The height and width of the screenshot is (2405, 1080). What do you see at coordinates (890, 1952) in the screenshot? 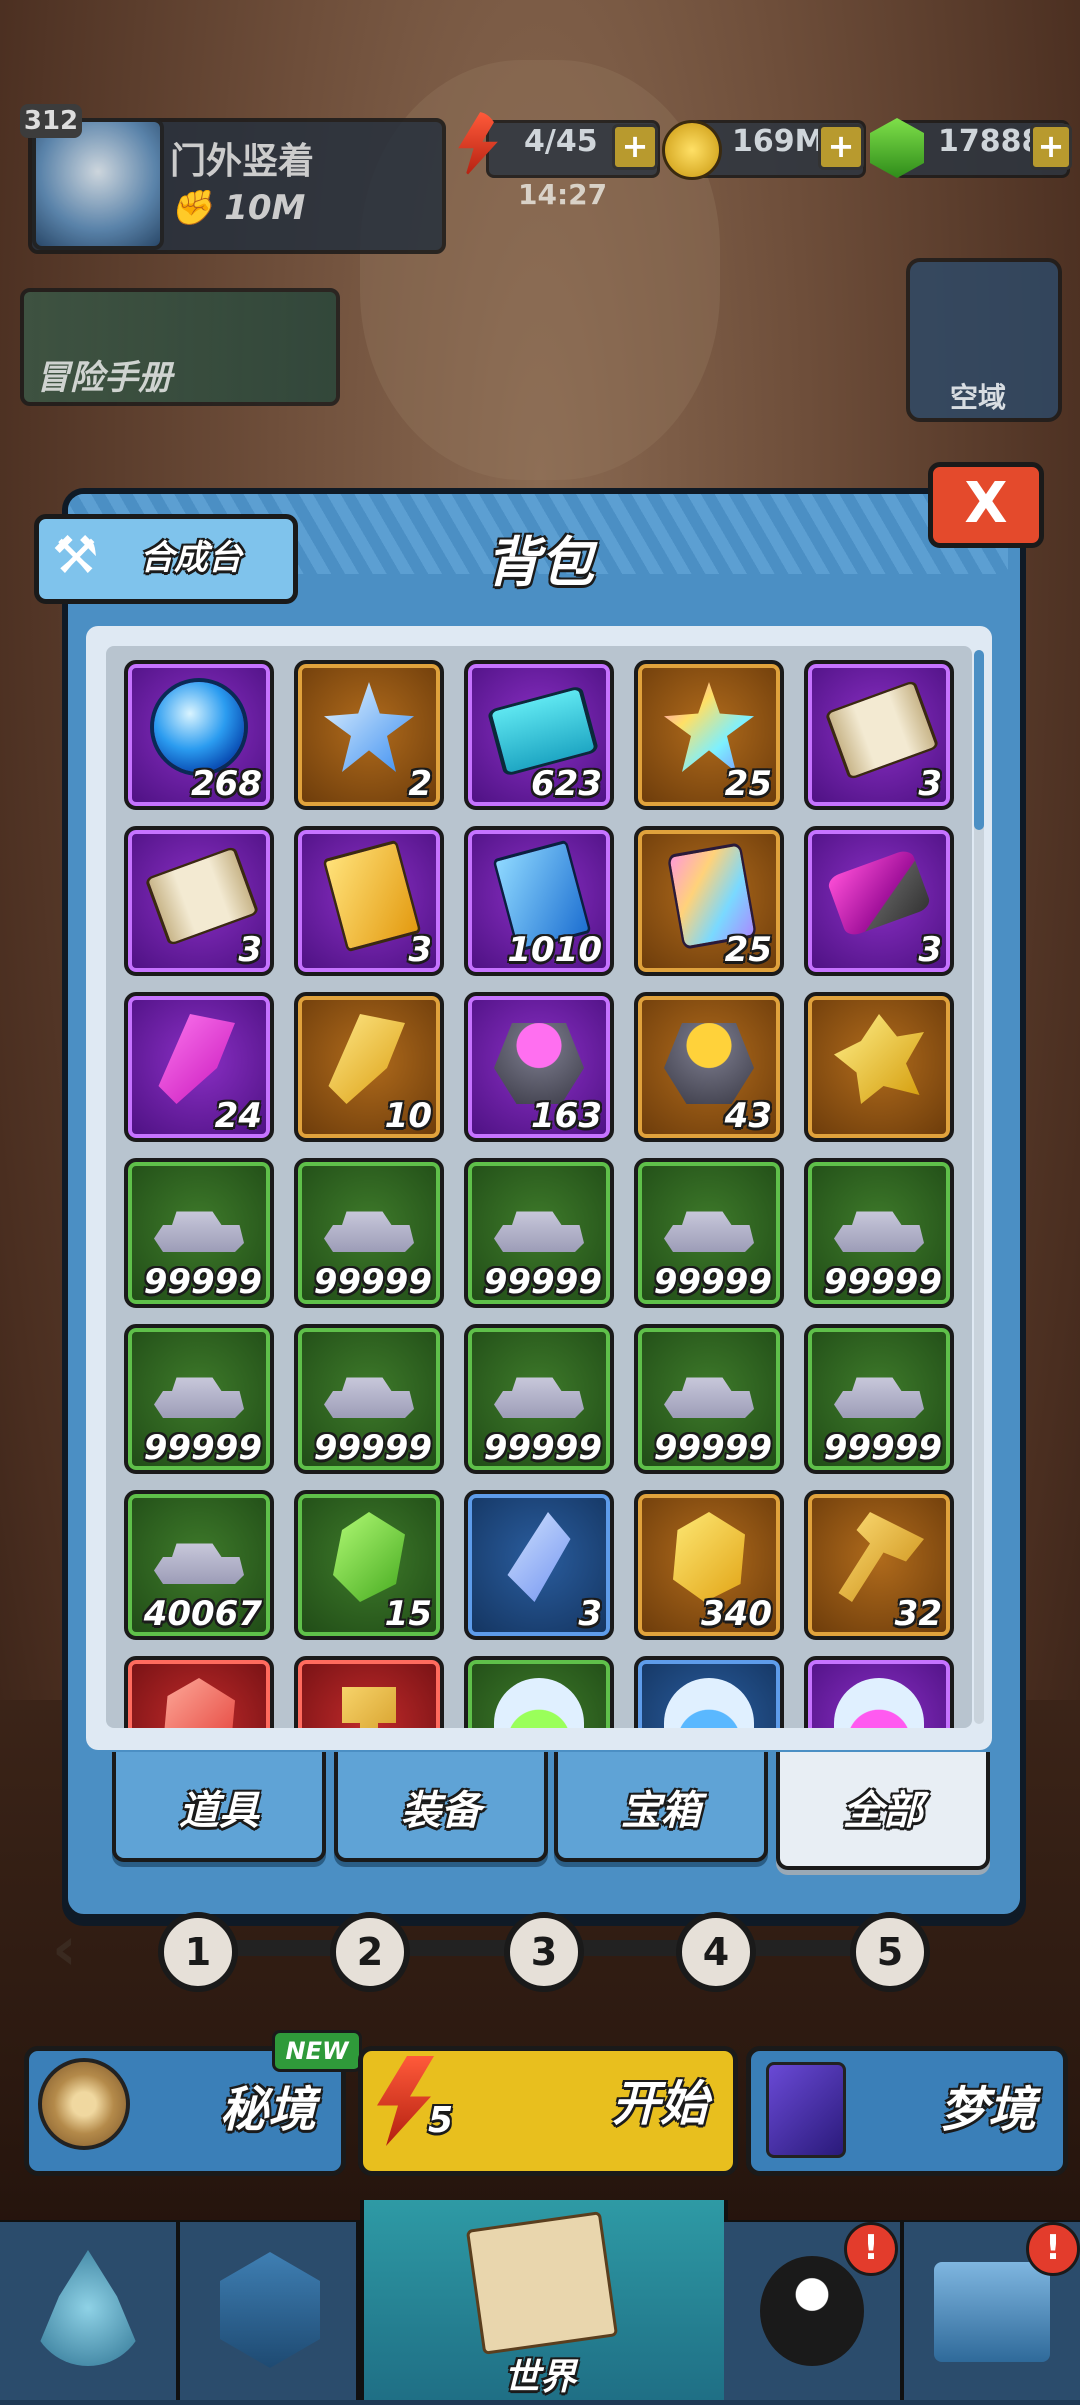
I see `stage-5: 5` at bounding box center [890, 1952].